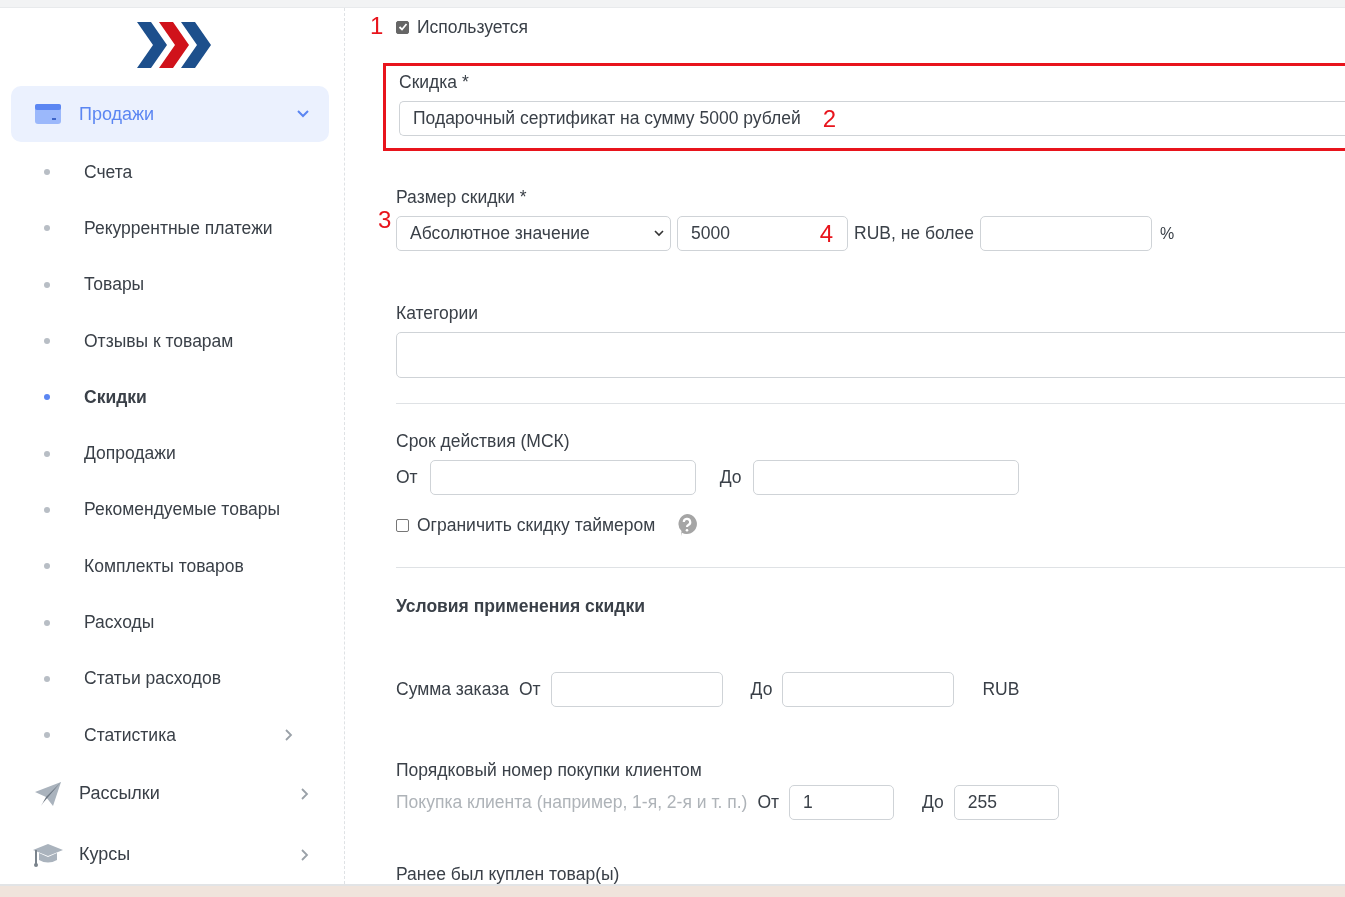 The image size is (1345, 897). Describe the element at coordinates (536, 525) in the screenshot. I see `checkbox-label: Ограничить скидку таймером` at that location.